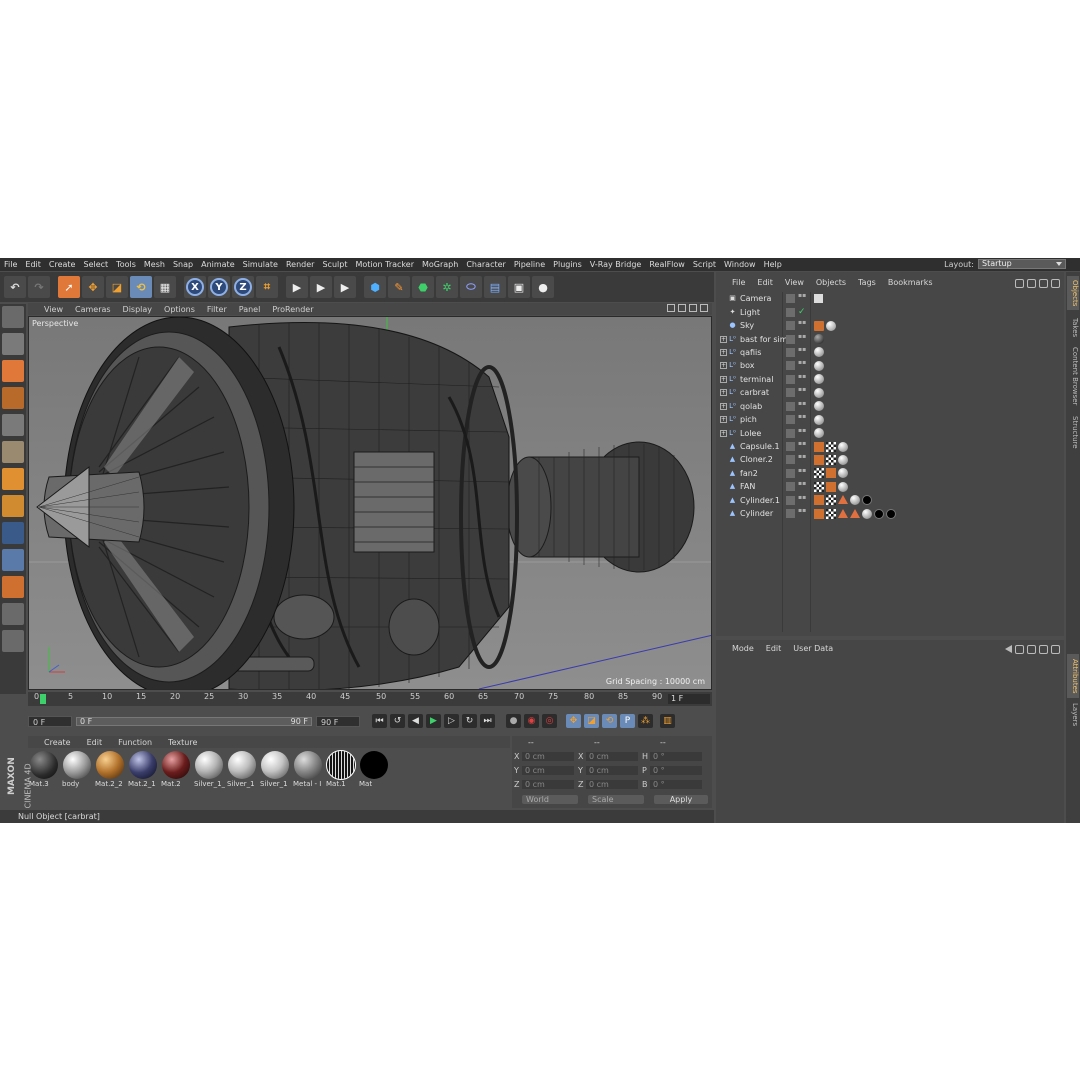 The image size is (1080, 1080). What do you see at coordinates (486, 264) in the screenshot?
I see `menu-character: Character` at bounding box center [486, 264].